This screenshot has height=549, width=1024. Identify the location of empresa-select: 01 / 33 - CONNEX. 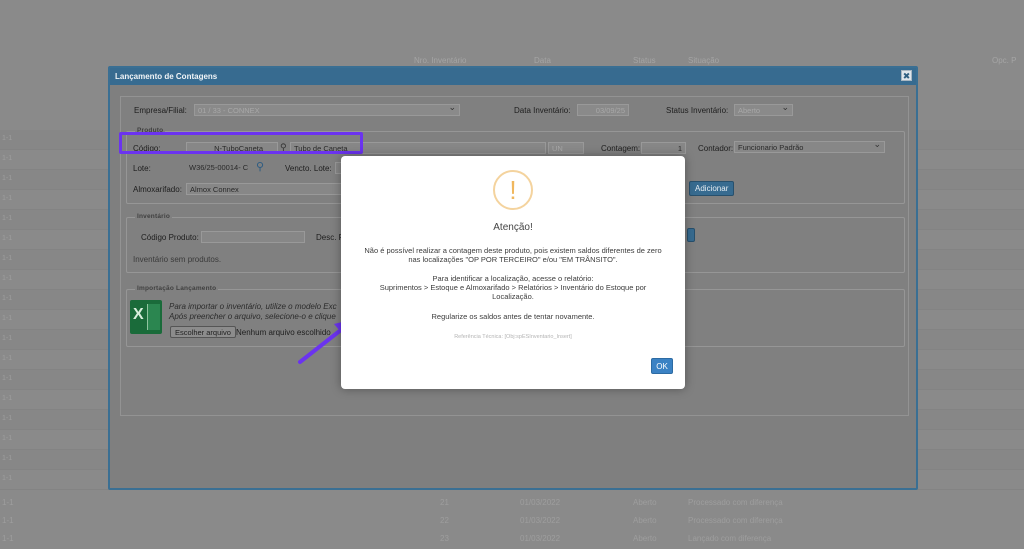
(327, 110).